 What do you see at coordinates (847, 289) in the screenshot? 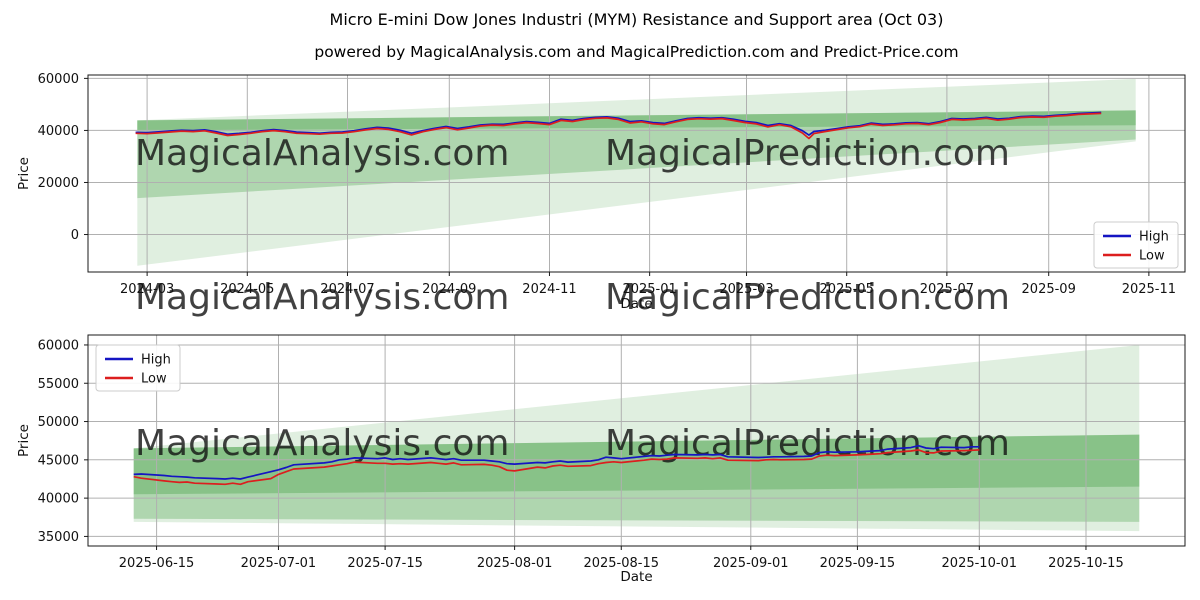
I see `x-tick-label: 2025-05` at bounding box center [847, 289].